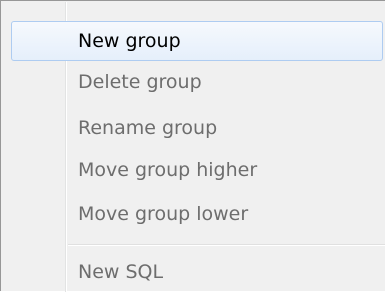 The height and width of the screenshot is (292, 385). I want to click on menu-item-delete-group: Delete group, so click(197, 82).